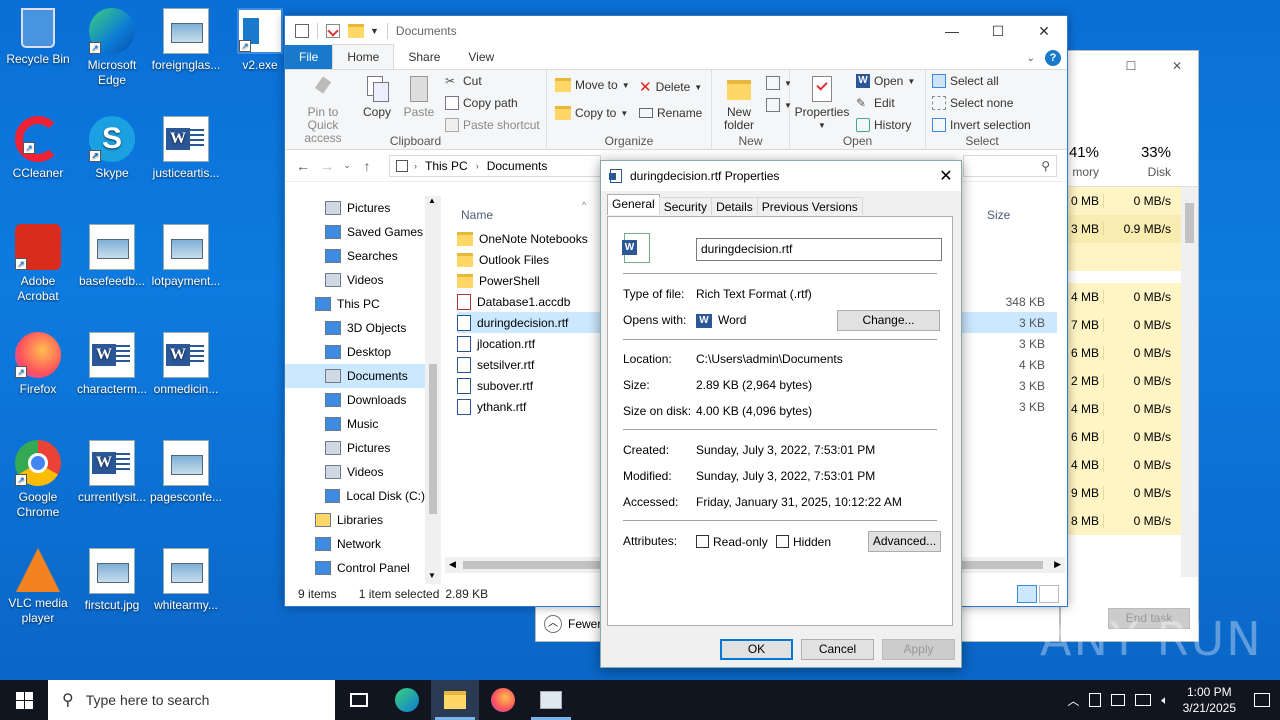 This screenshot has height=720, width=1280. I want to click on process-row: 3 MB 0.9 MB/s, so click(1122, 229).